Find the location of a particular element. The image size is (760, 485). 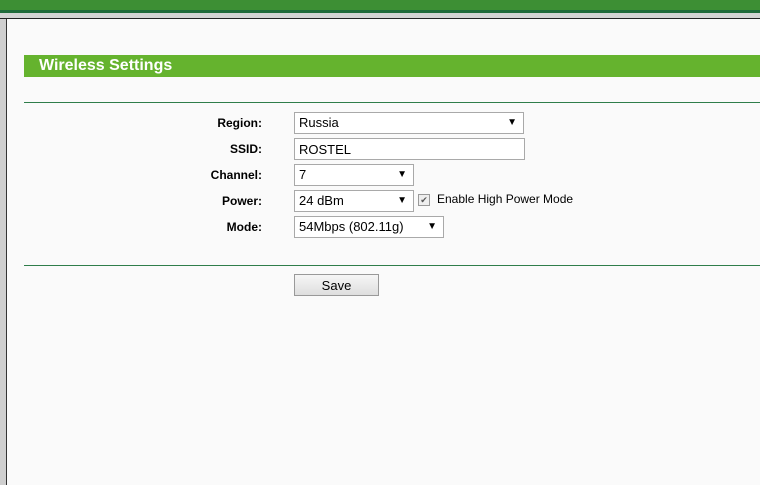

channel-select: 7 ▼ is located at coordinates (354, 175).